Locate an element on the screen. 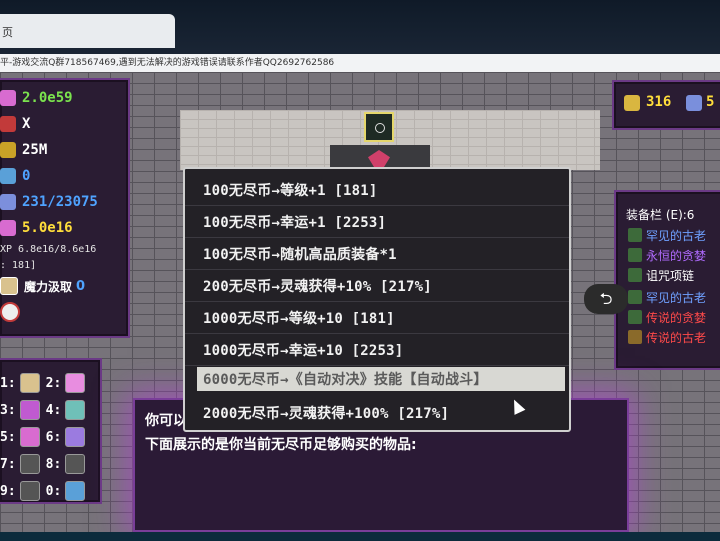 The width and height of the screenshot is (720, 541). level-text: : 181] is located at coordinates (18, 265).